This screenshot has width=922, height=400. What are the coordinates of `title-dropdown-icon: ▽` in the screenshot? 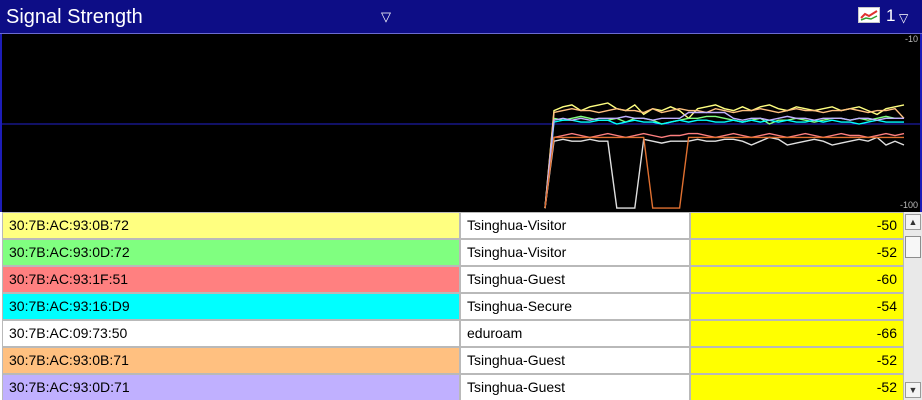 It's located at (386, 17).